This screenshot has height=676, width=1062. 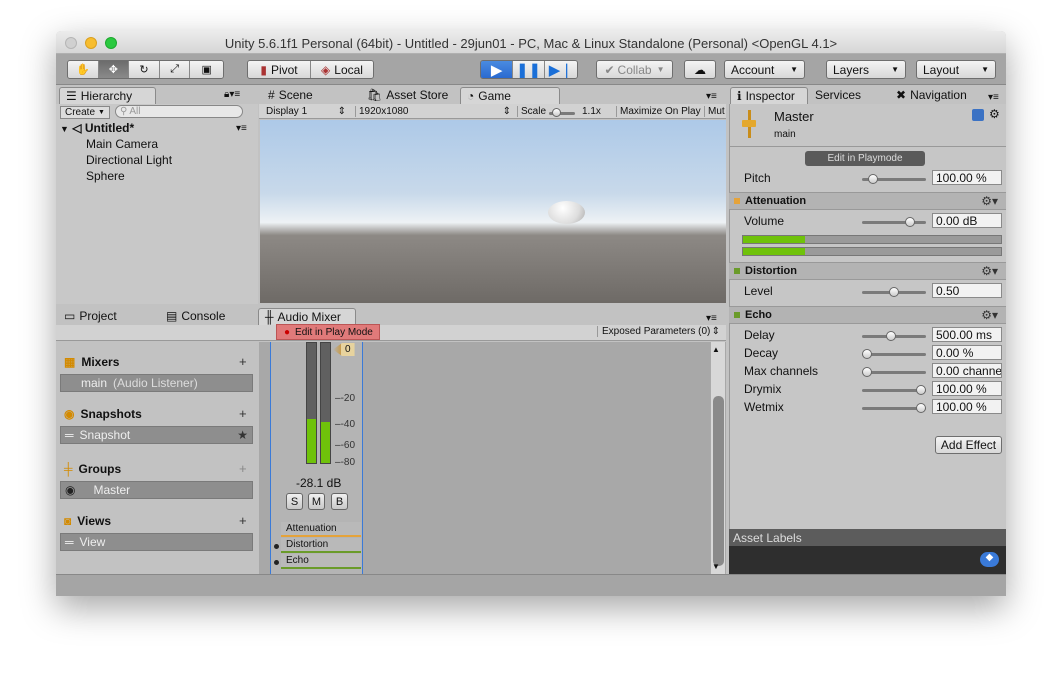 I want to click on lock-icon: 🔒︎▾≡, so click(x=232, y=94).